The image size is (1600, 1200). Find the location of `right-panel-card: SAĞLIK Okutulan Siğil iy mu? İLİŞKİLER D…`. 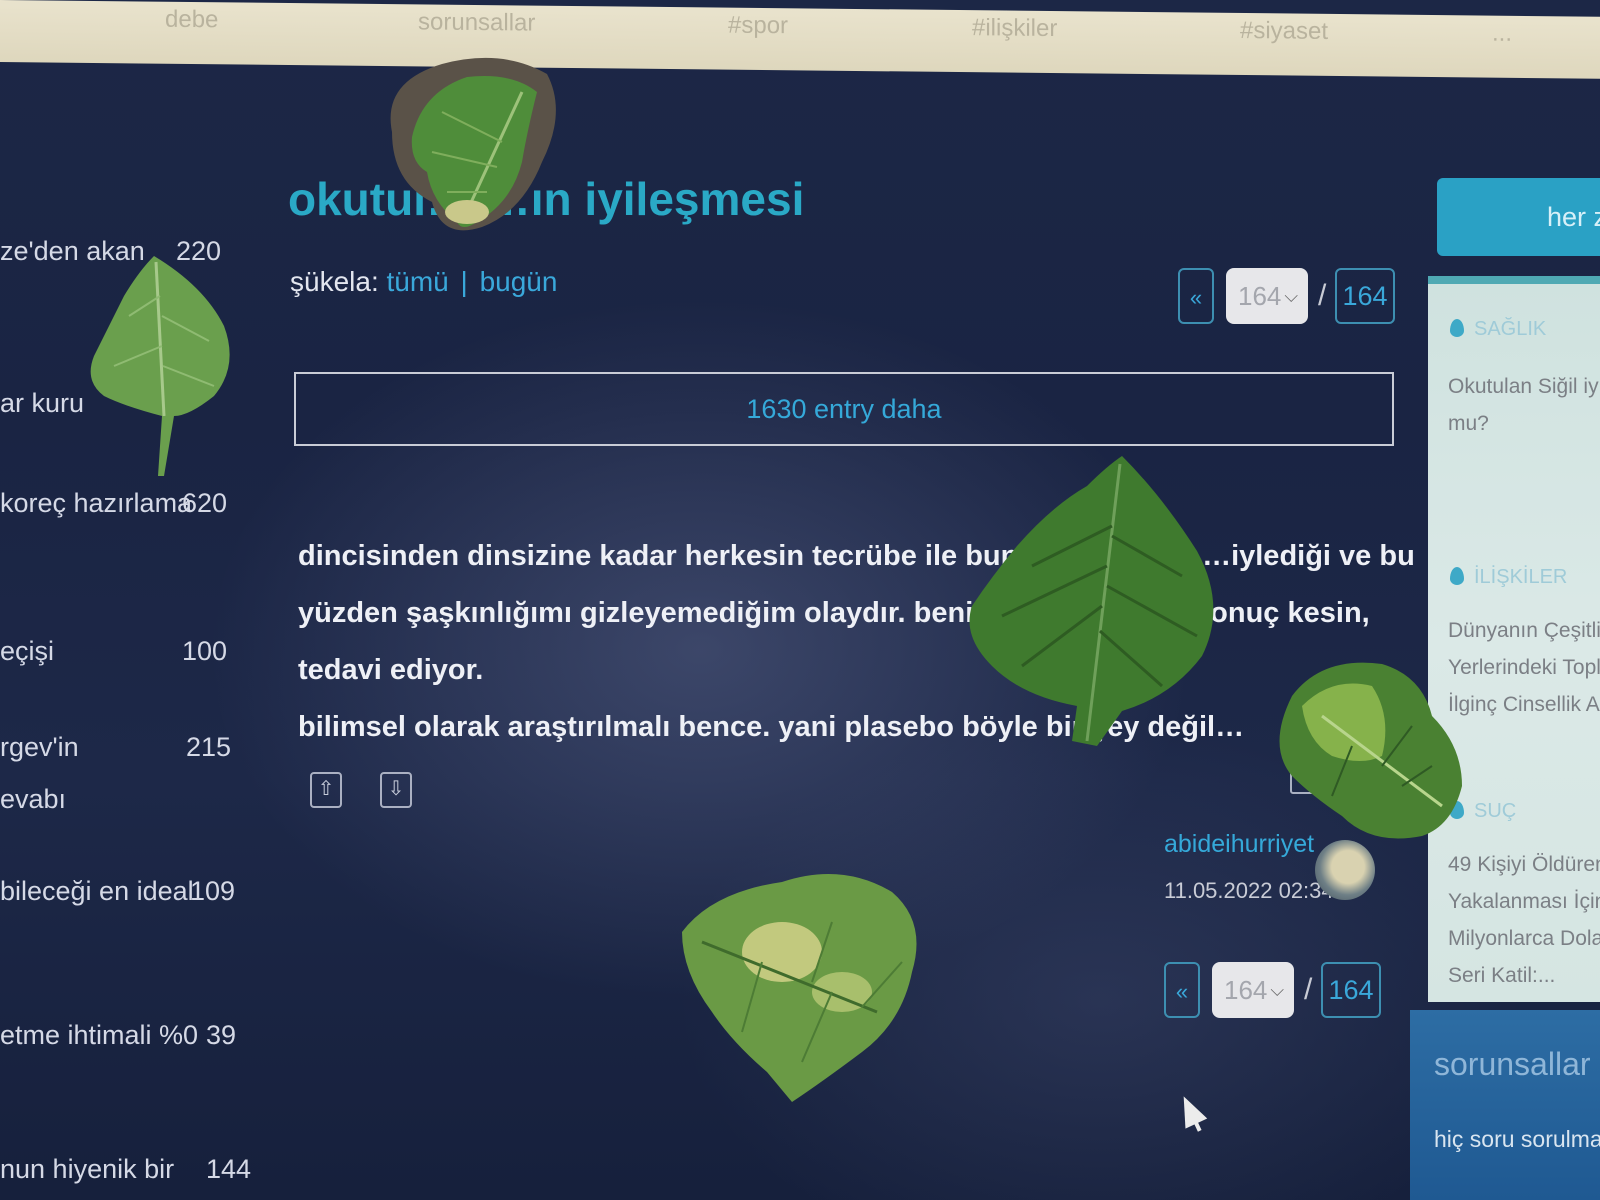

right-panel-card: SAĞLIK Okutulan Siğil iy mu? İLİŞKİLER D… is located at coordinates (1514, 639).